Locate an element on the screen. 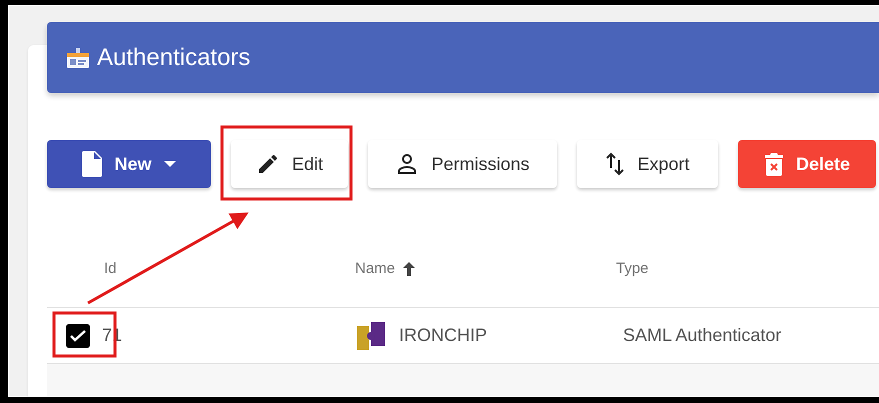  edit-button: Edit is located at coordinates (289, 164).